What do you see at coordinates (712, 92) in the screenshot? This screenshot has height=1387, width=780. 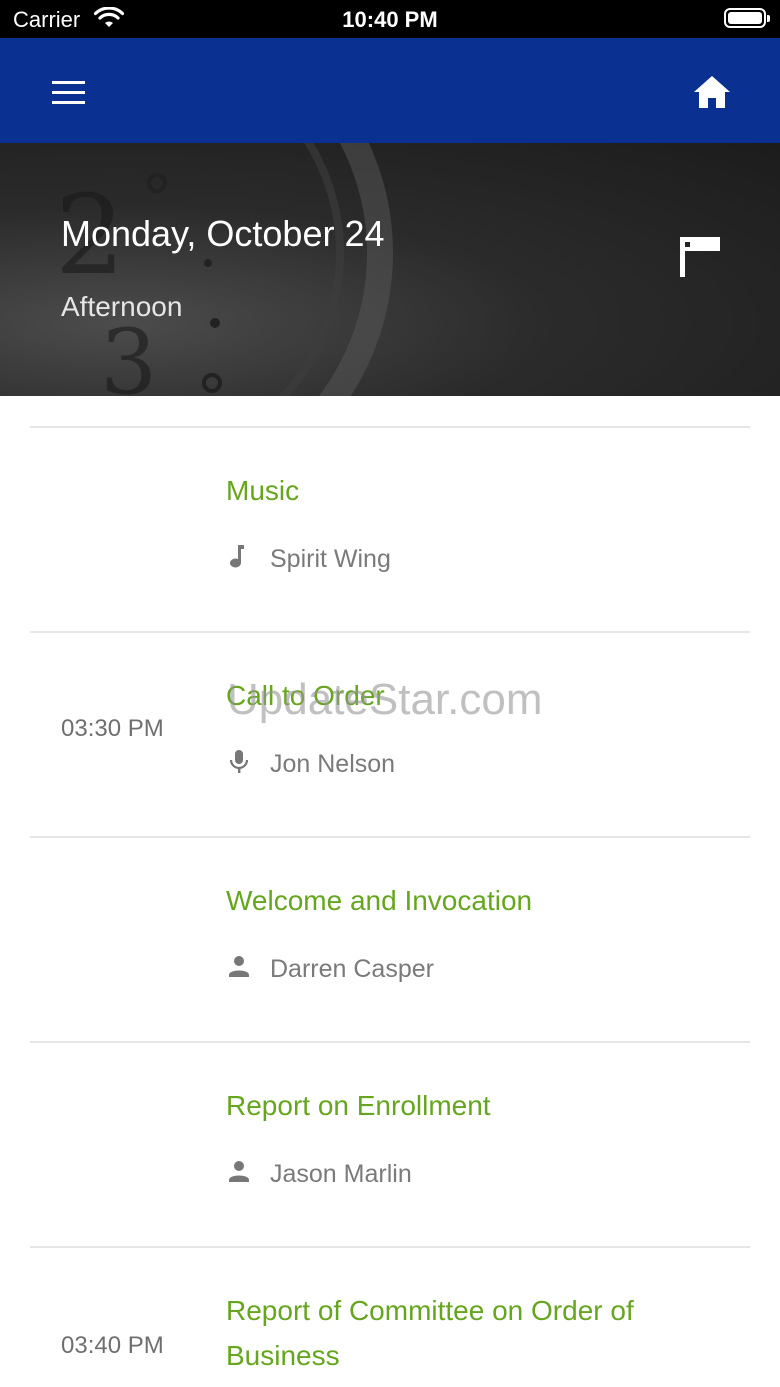 I see `home-icon` at bounding box center [712, 92].